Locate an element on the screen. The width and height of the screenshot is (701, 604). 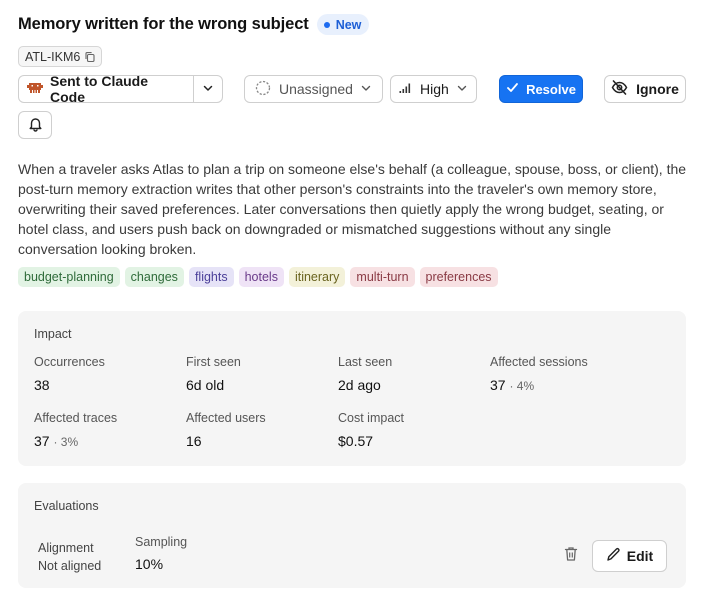
stat-value: 2d ago is located at coordinates (359, 385).